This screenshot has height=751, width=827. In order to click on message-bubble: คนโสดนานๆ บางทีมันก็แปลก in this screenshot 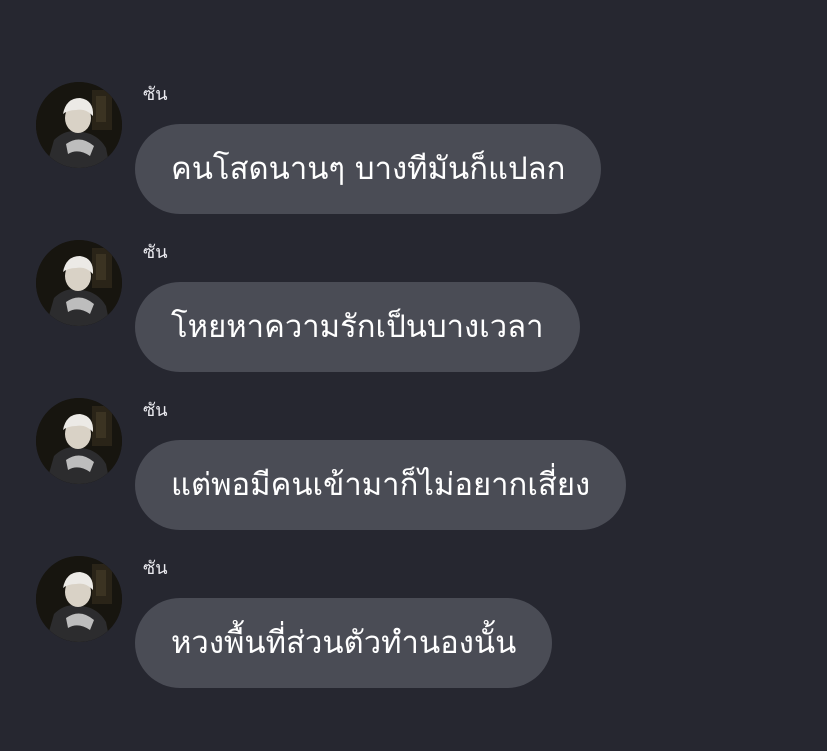, I will do `click(368, 169)`.